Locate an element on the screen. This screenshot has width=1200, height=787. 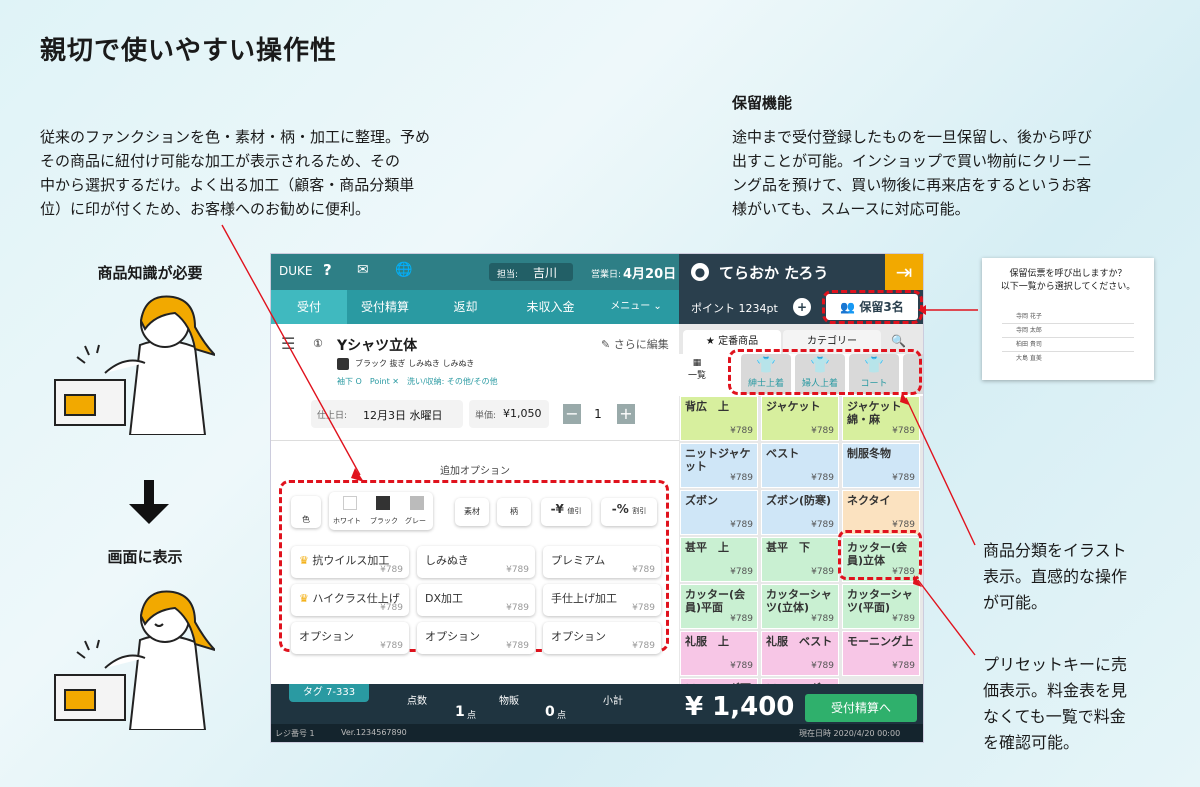
preset-pointer-line is located at coordinates (946, 617).